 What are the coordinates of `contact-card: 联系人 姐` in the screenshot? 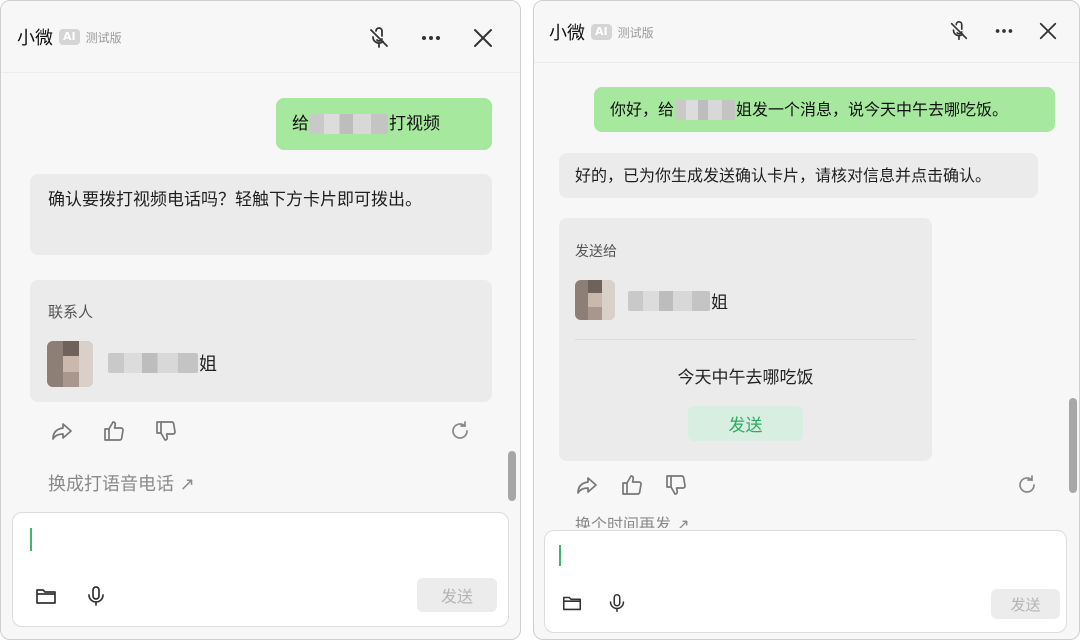 It's located at (261, 341).